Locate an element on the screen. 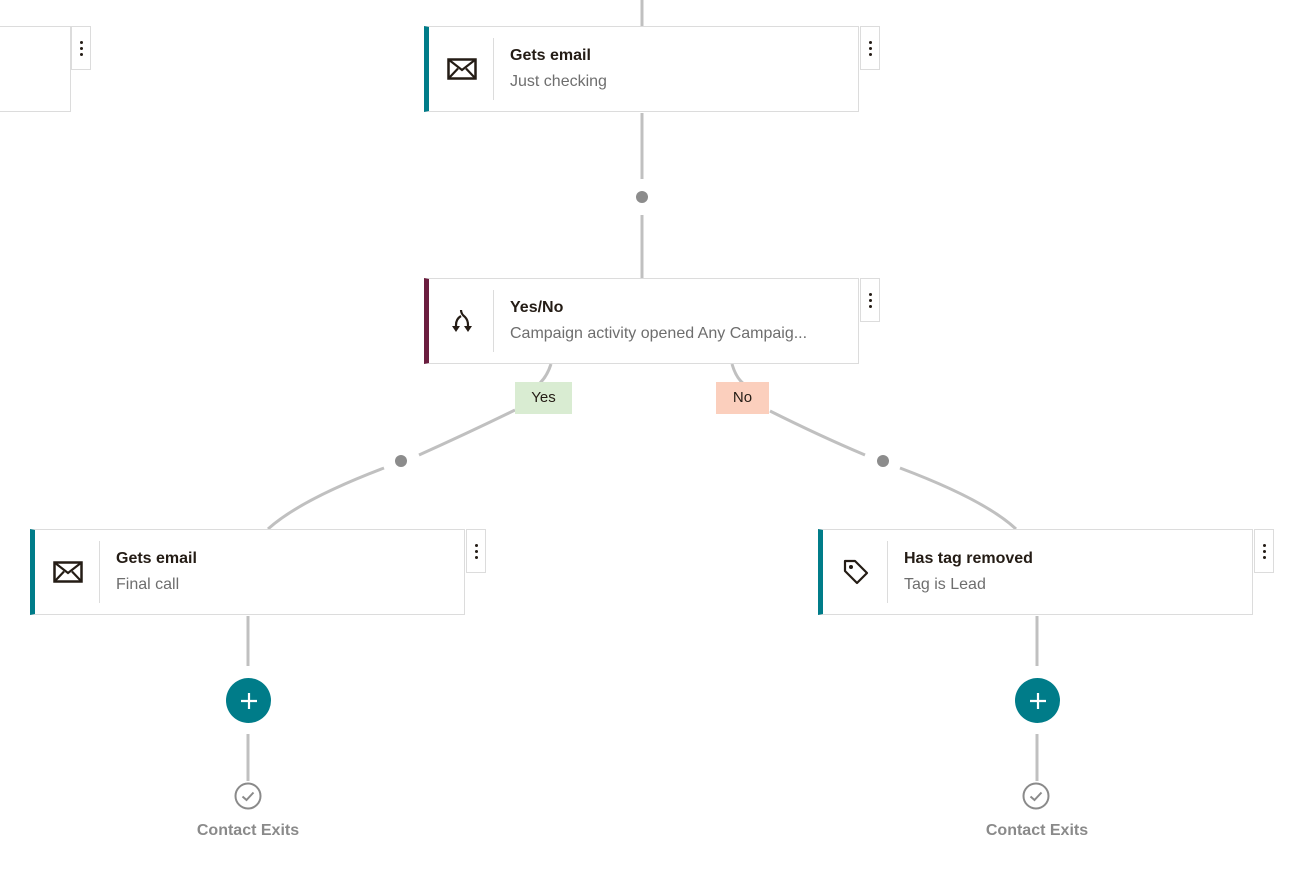 The image size is (1316, 892). connector-split-to-no is located at coordinates (737, 374).